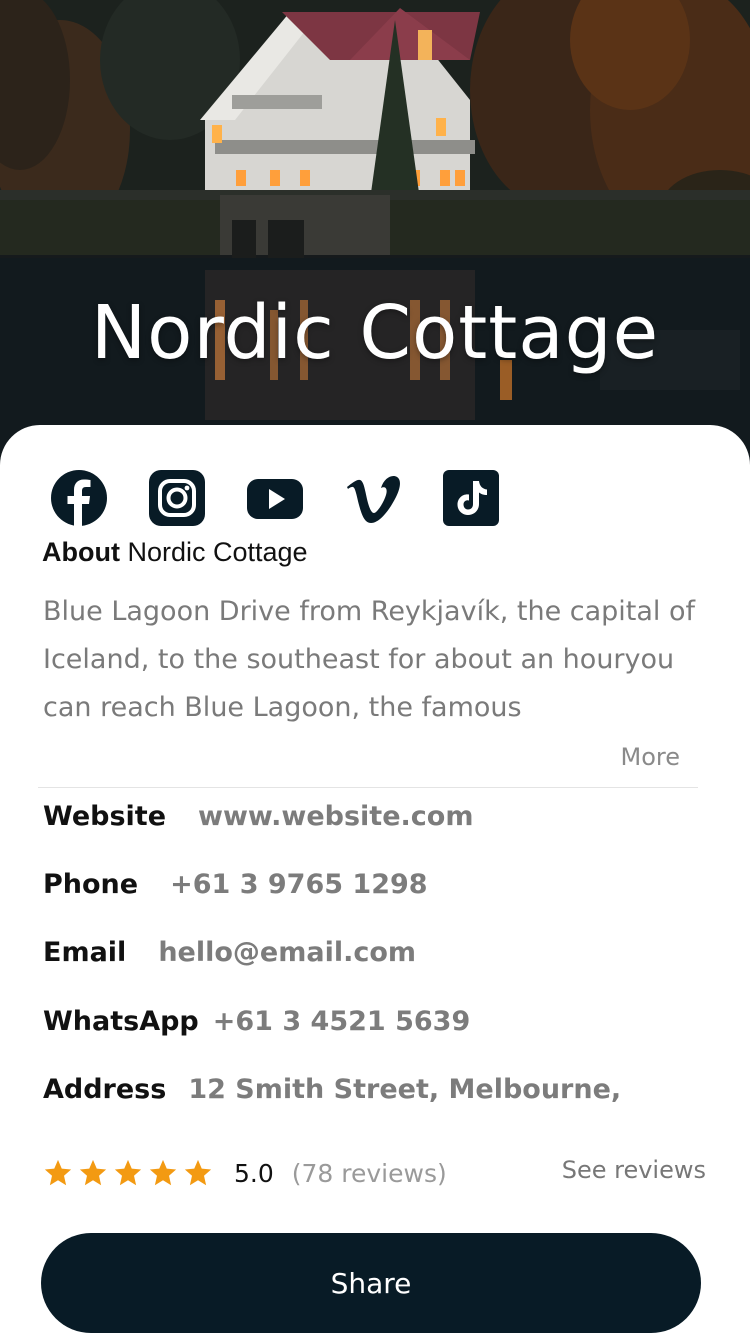 This screenshot has height=1344, width=750. What do you see at coordinates (373, 498) in the screenshot?
I see `vimeo-icon` at bounding box center [373, 498].